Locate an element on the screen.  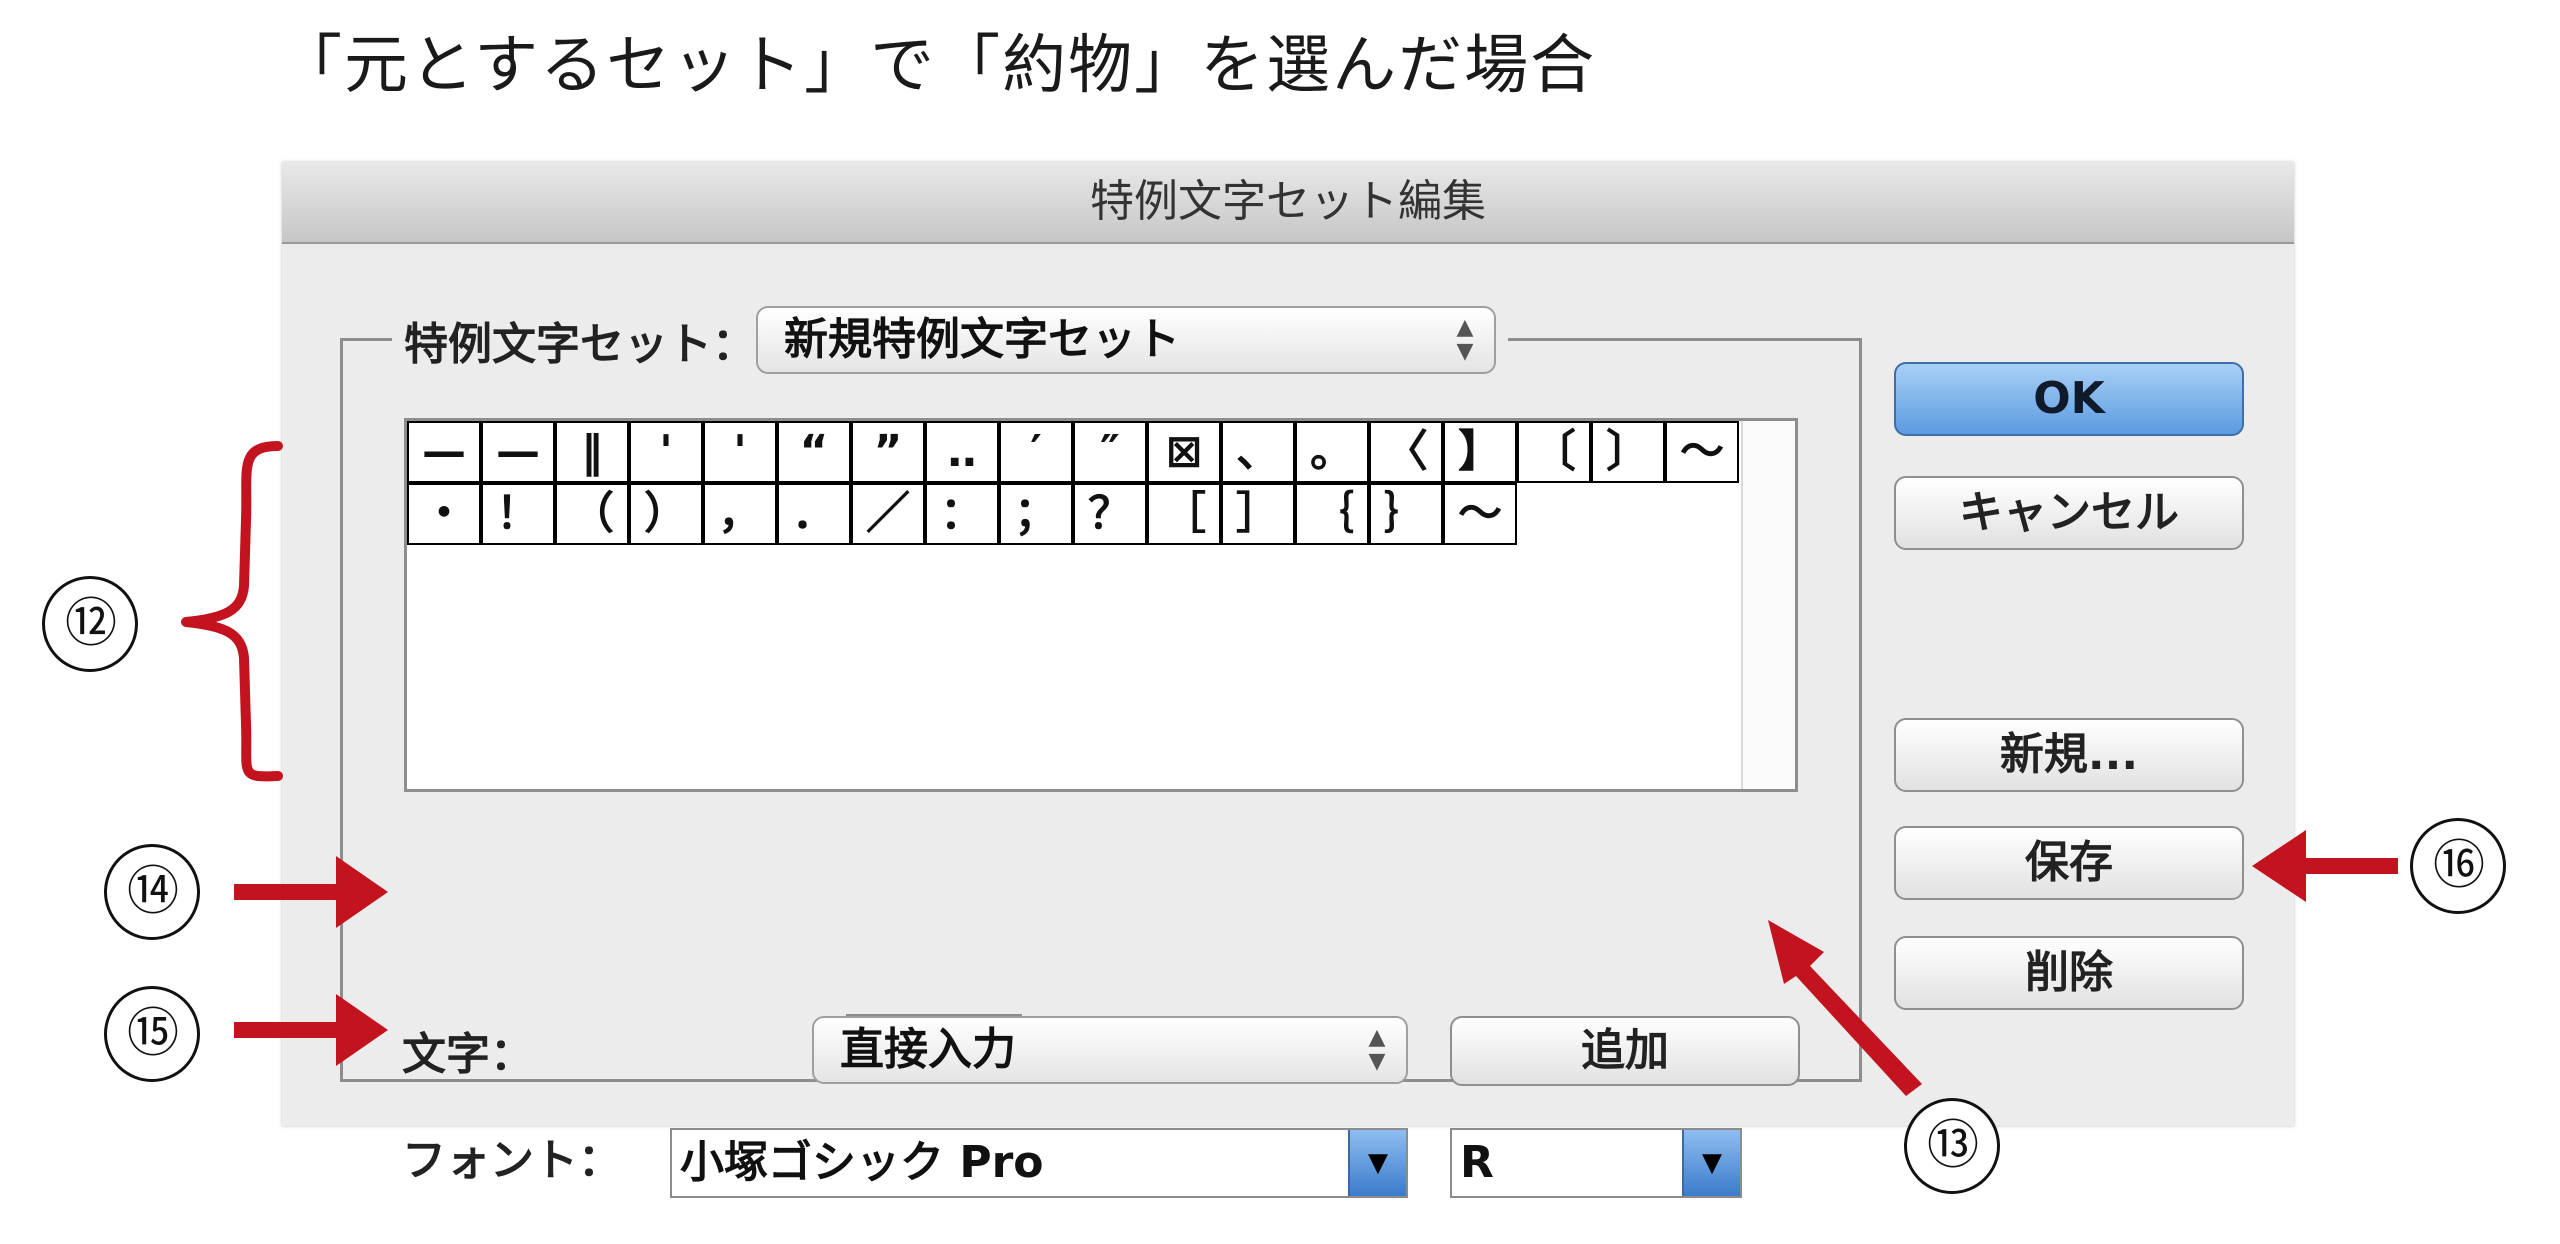
arrow-14-shaft-icon is located at coordinates (286, 892).